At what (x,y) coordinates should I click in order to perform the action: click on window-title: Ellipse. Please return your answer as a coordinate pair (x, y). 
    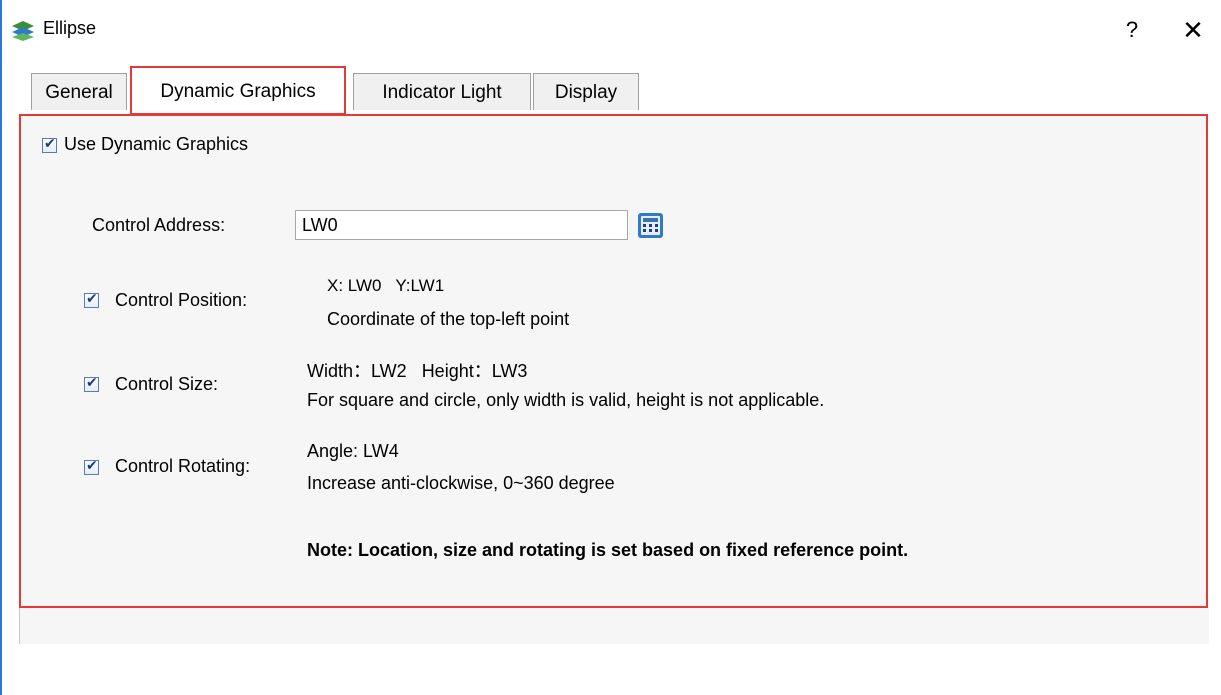
    Looking at the image, I should click on (70, 28).